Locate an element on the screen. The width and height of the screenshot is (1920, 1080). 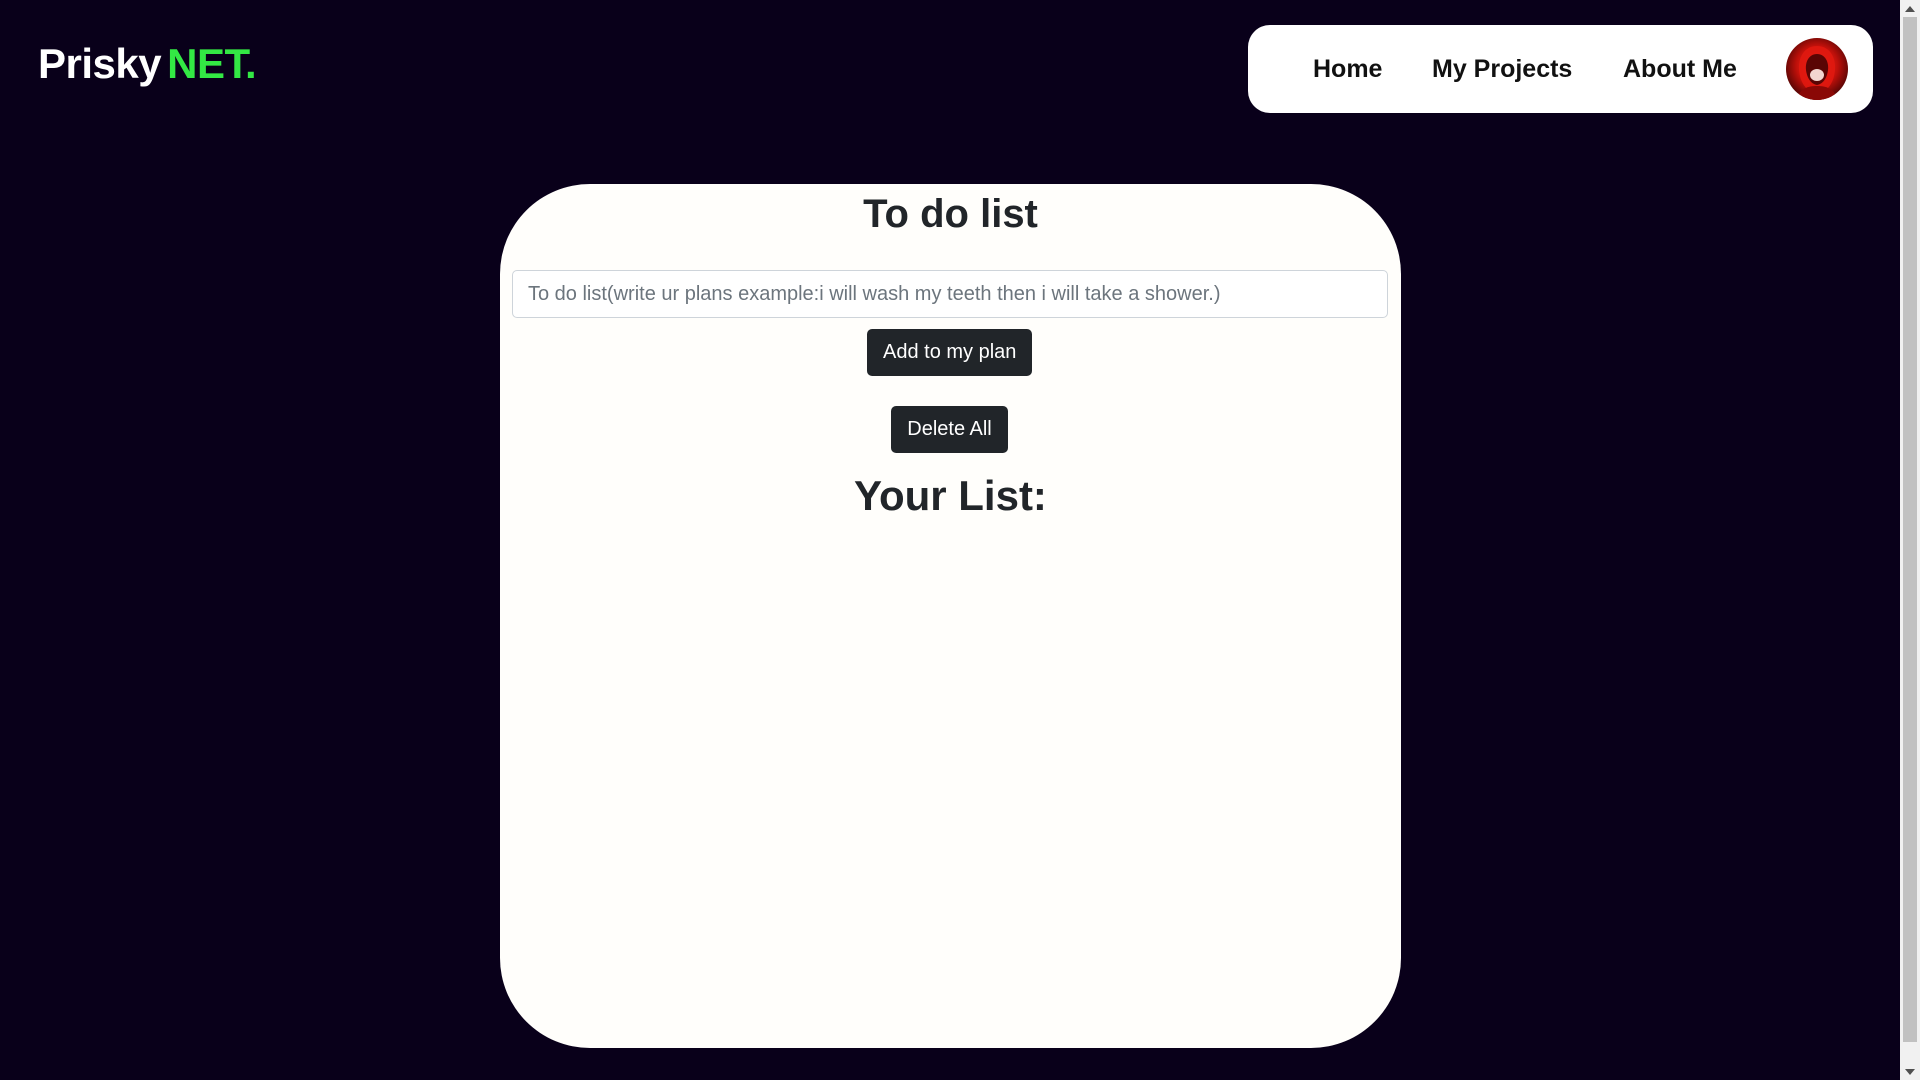
logo-accent-text: NET. is located at coordinates (212, 63).